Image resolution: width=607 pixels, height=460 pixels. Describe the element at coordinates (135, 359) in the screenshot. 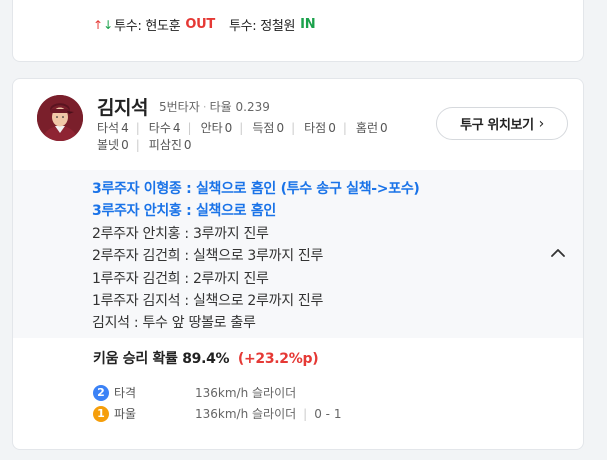

I see `win-probability-label: 키움 승리 확률` at that location.